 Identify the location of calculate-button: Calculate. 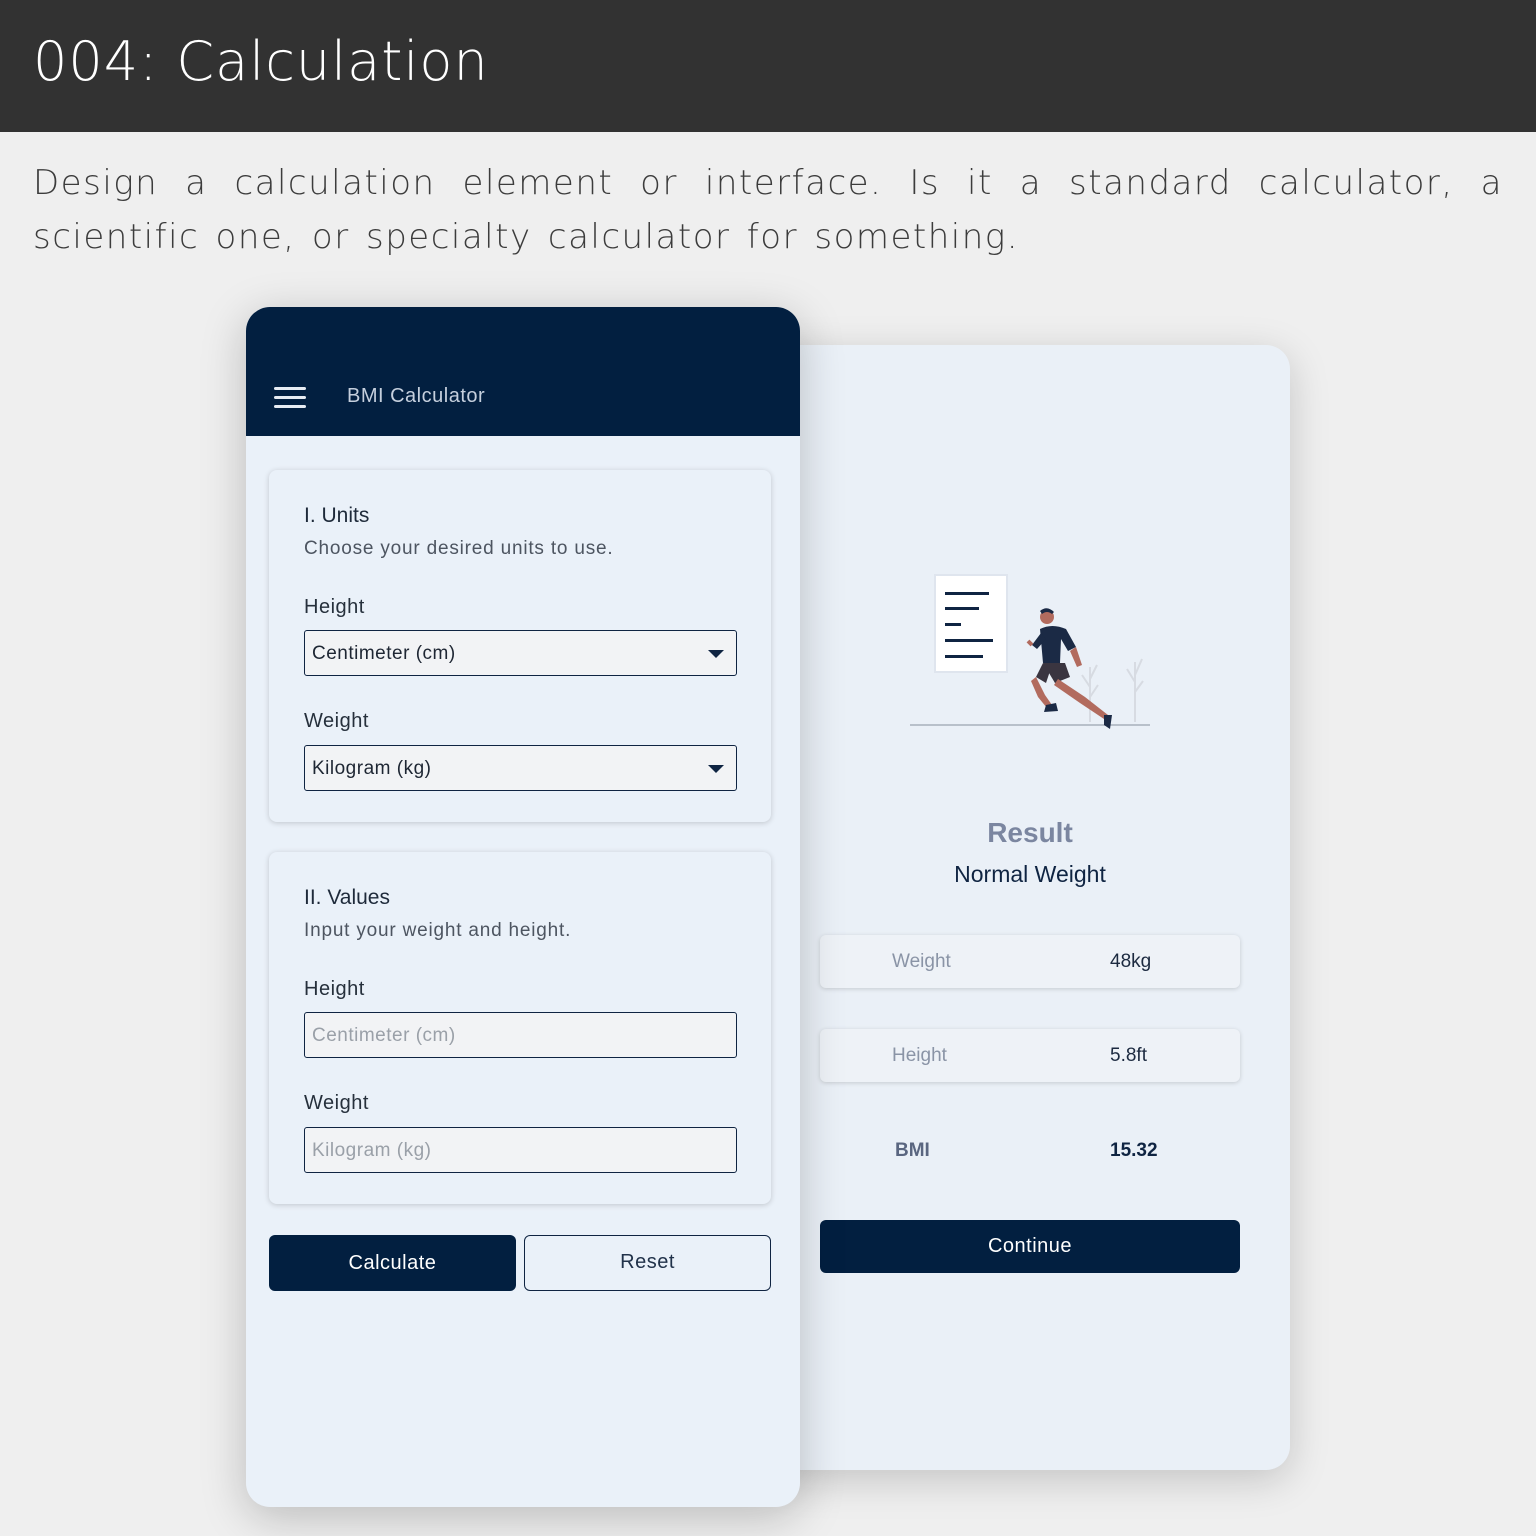
(392, 1263).